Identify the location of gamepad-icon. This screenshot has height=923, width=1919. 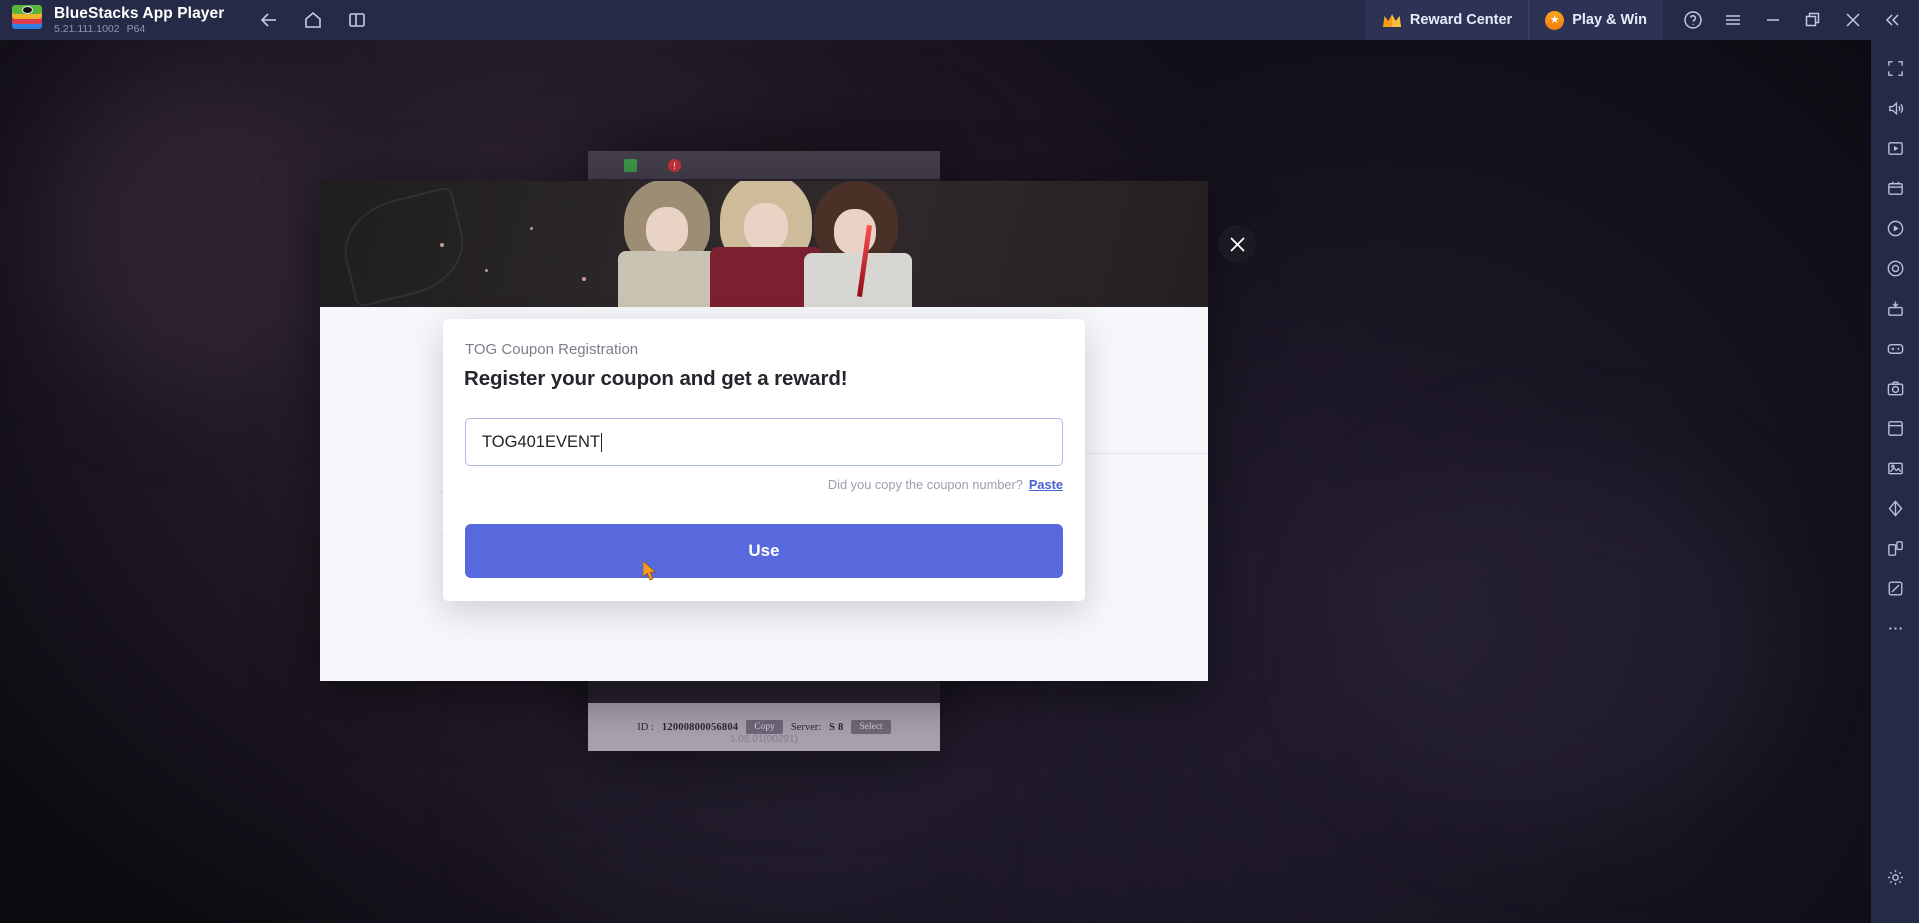
(1895, 348).